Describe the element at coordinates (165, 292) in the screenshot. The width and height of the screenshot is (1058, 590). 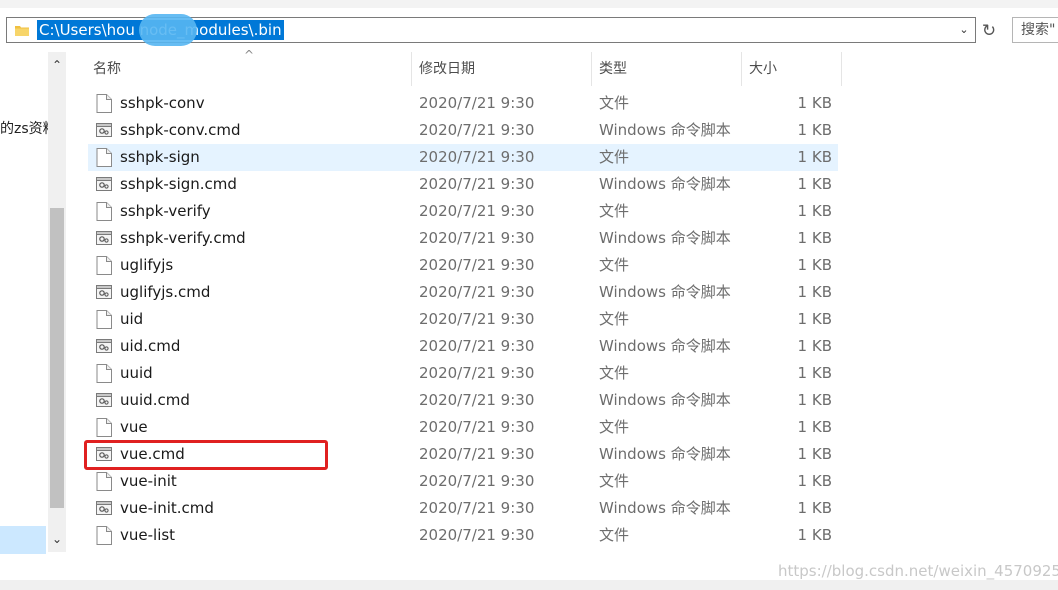
I see `file-name: uglifyjs.cmd` at that location.